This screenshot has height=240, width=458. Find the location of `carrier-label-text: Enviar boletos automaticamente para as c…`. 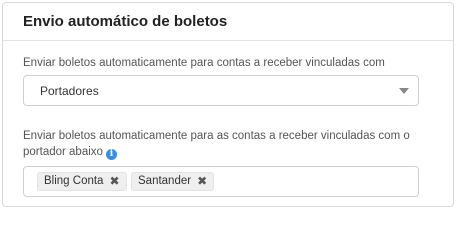

carrier-label-text: Enviar boletos automaticamente para as c… is located at coordinates (216, 144).